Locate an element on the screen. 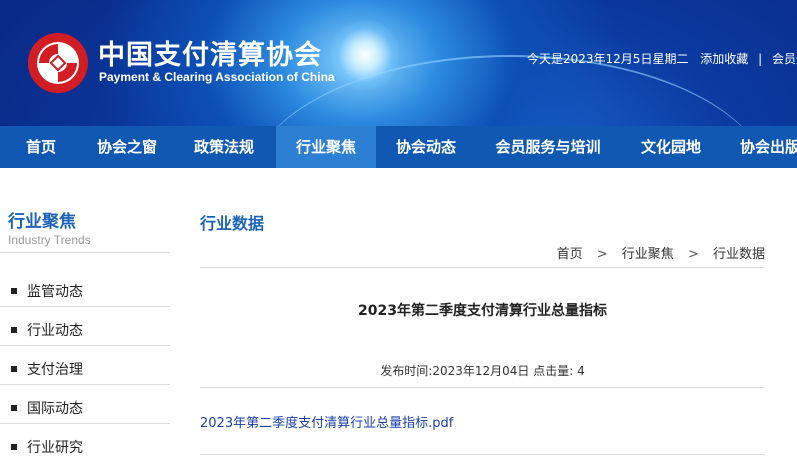 The image size is (797, 466). nav-item-policy: 政策法规 is located at coordinates (224, 147).